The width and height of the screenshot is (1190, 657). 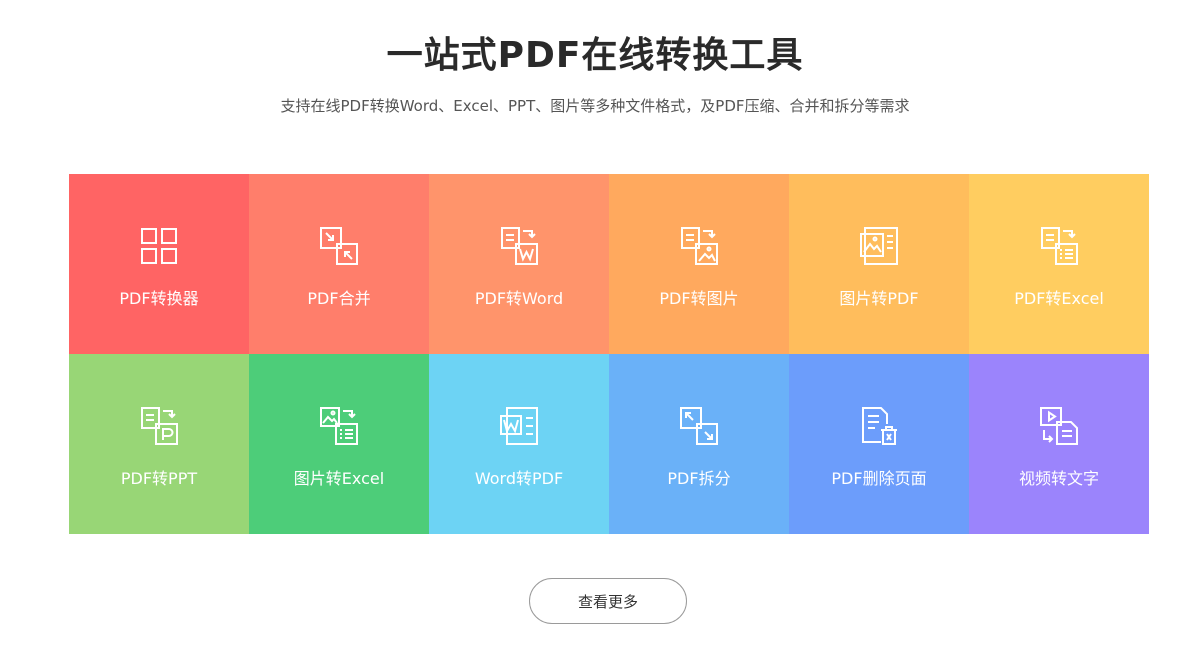 I want to click on delete-pages-icon, so click(x=879, y=426).